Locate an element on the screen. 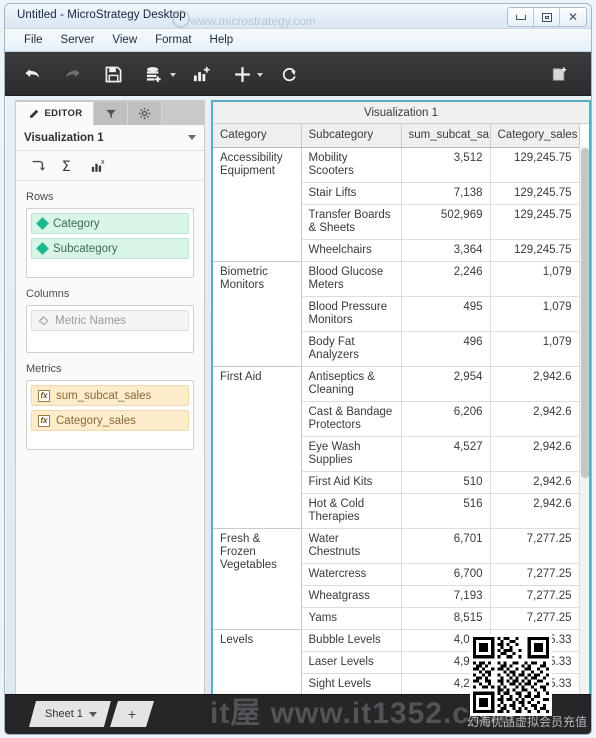  cell-subcategory: Wheatgrass is located at coordinates (351, 596).